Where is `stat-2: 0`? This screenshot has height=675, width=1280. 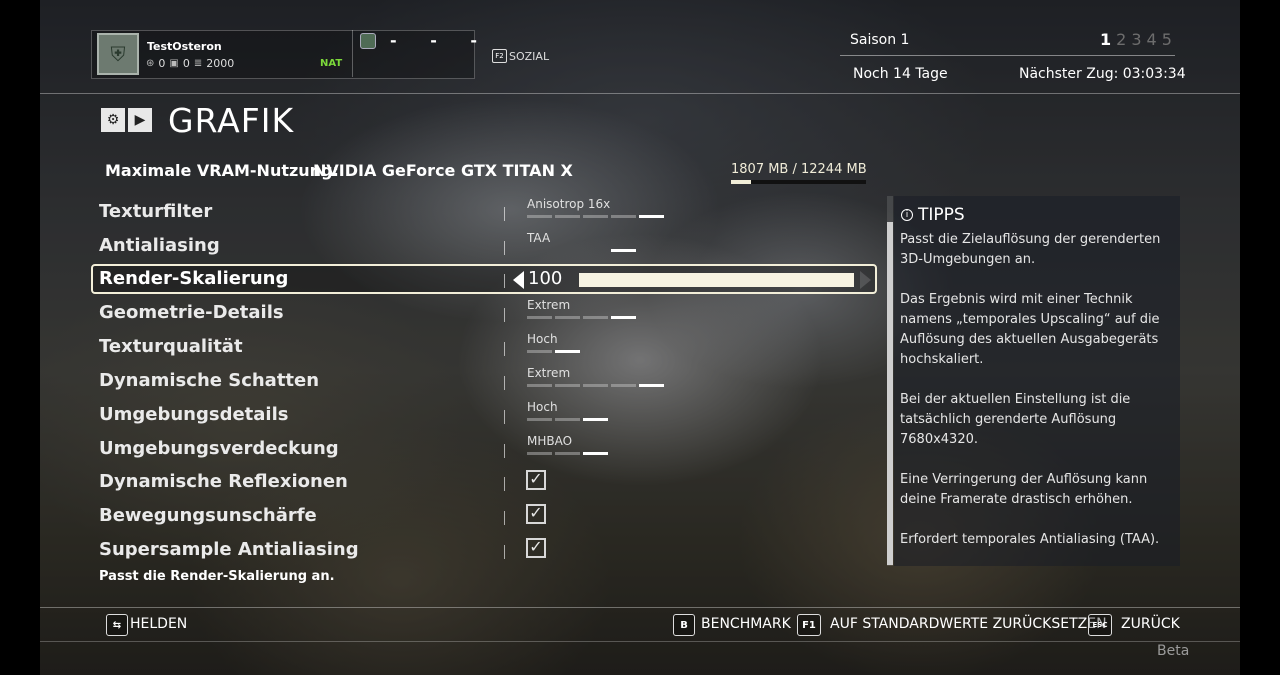
stat-2: 0 is located at coordinates (186, 63).